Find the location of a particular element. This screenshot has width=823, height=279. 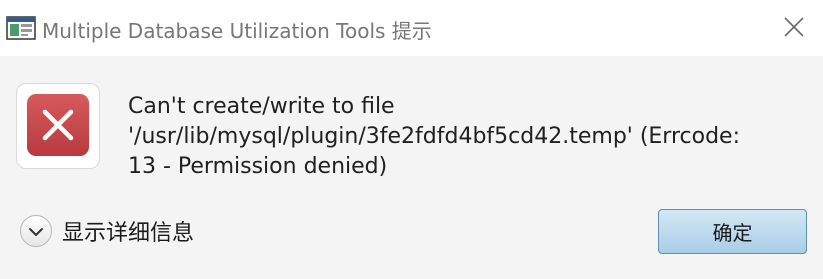

details-expand-button is located at coordinates (36, 231).